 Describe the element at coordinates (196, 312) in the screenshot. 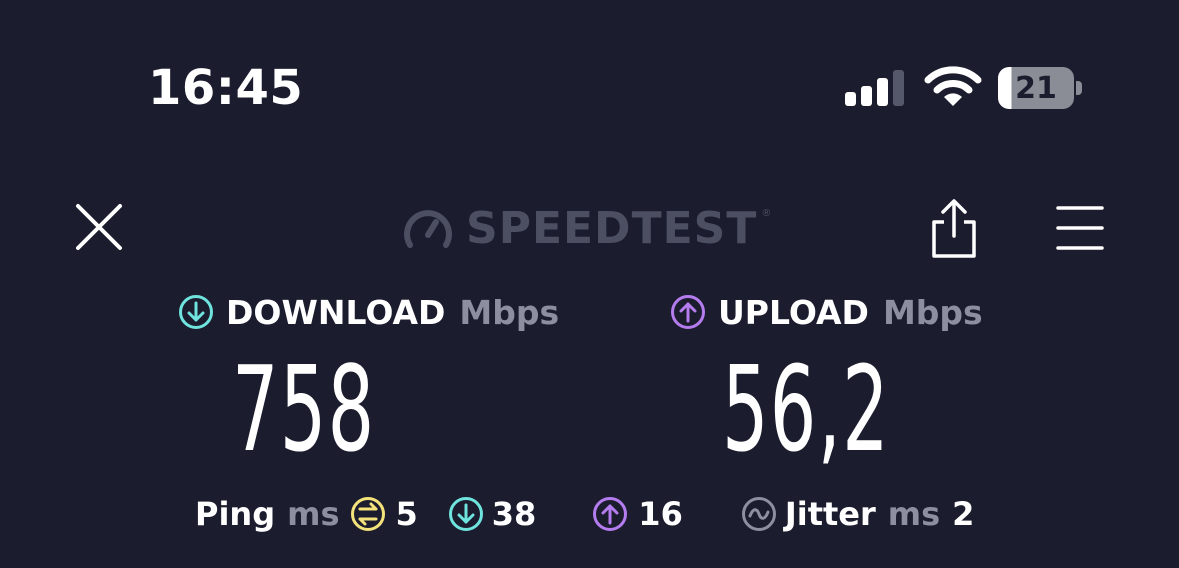

I see `download-arrow-icon` at that location.